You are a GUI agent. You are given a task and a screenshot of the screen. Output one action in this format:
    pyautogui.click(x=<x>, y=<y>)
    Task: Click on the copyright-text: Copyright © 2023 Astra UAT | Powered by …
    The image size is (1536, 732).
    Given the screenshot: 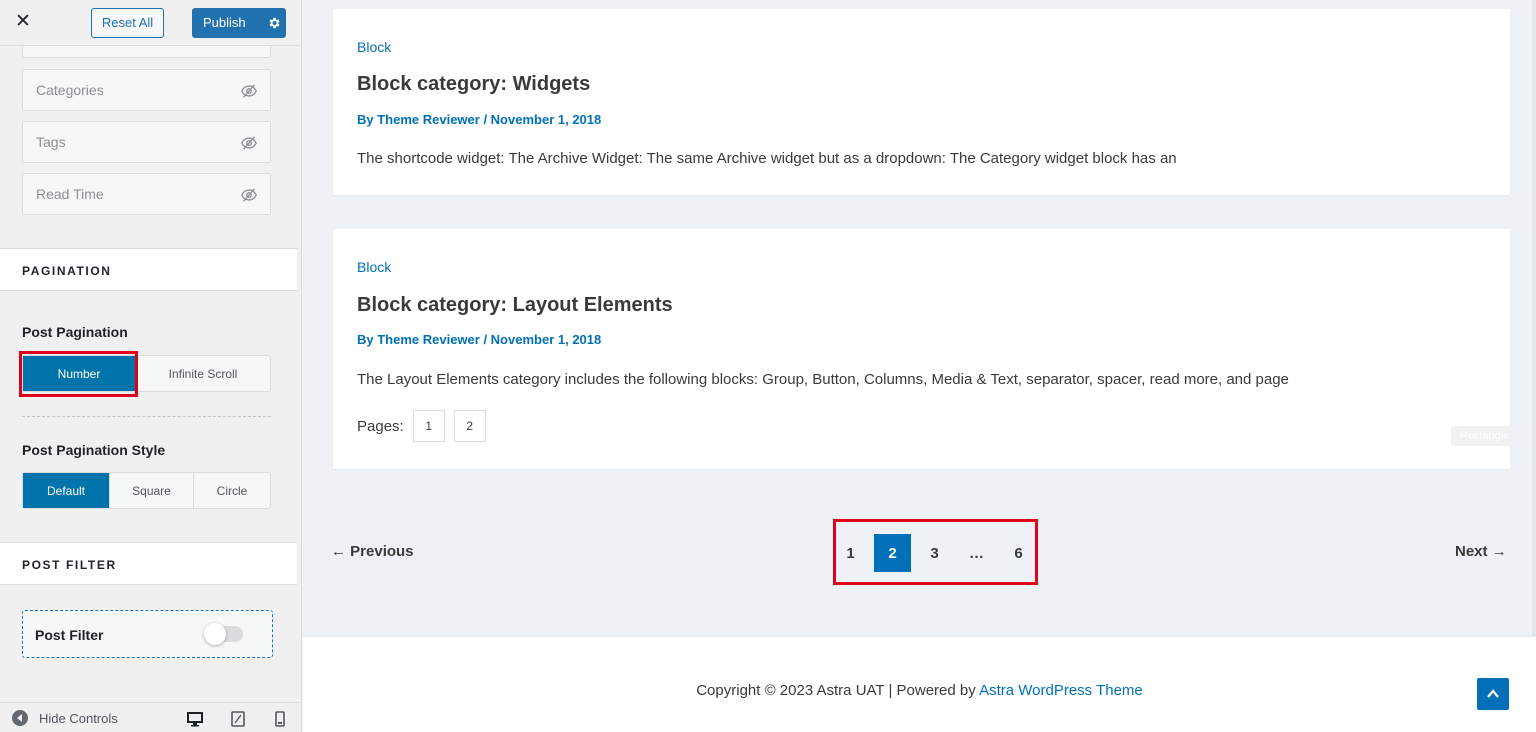 What is the action you would take?
    pyautogui.click(x=919, y=690)
    